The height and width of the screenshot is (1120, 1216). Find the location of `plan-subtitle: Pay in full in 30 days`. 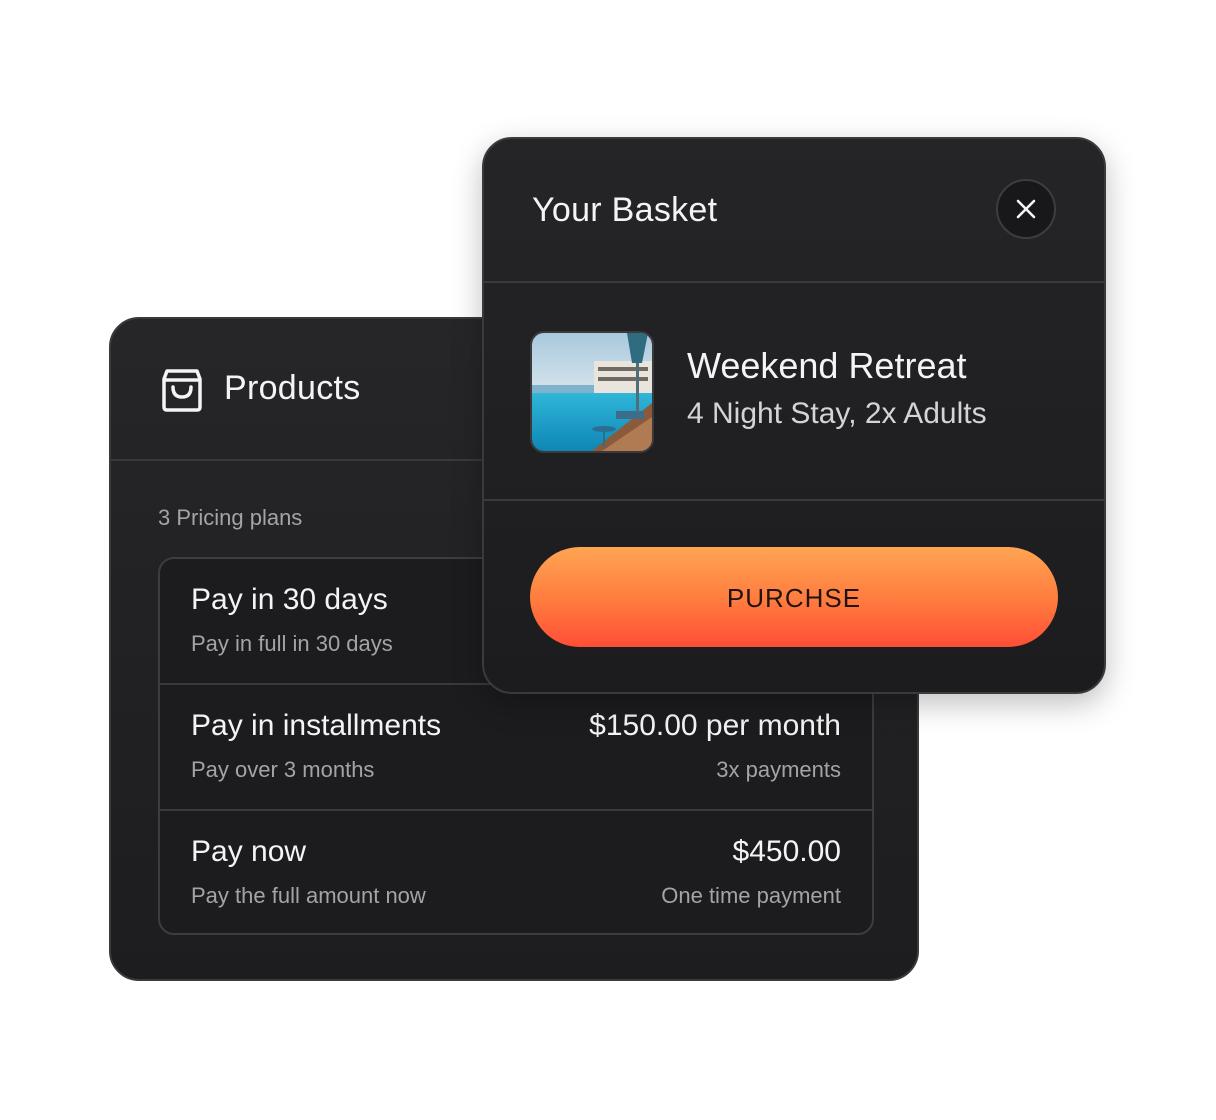

plan-subtitle: Pay in full in 30 days is located at coordinates (292, 643).